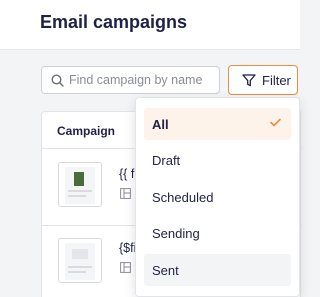 The width and height of the screenshot is (320, 297). Describe the element at coordinates (127, 248) in the screenshot. I see `campaign-name: {$fi` at that location.